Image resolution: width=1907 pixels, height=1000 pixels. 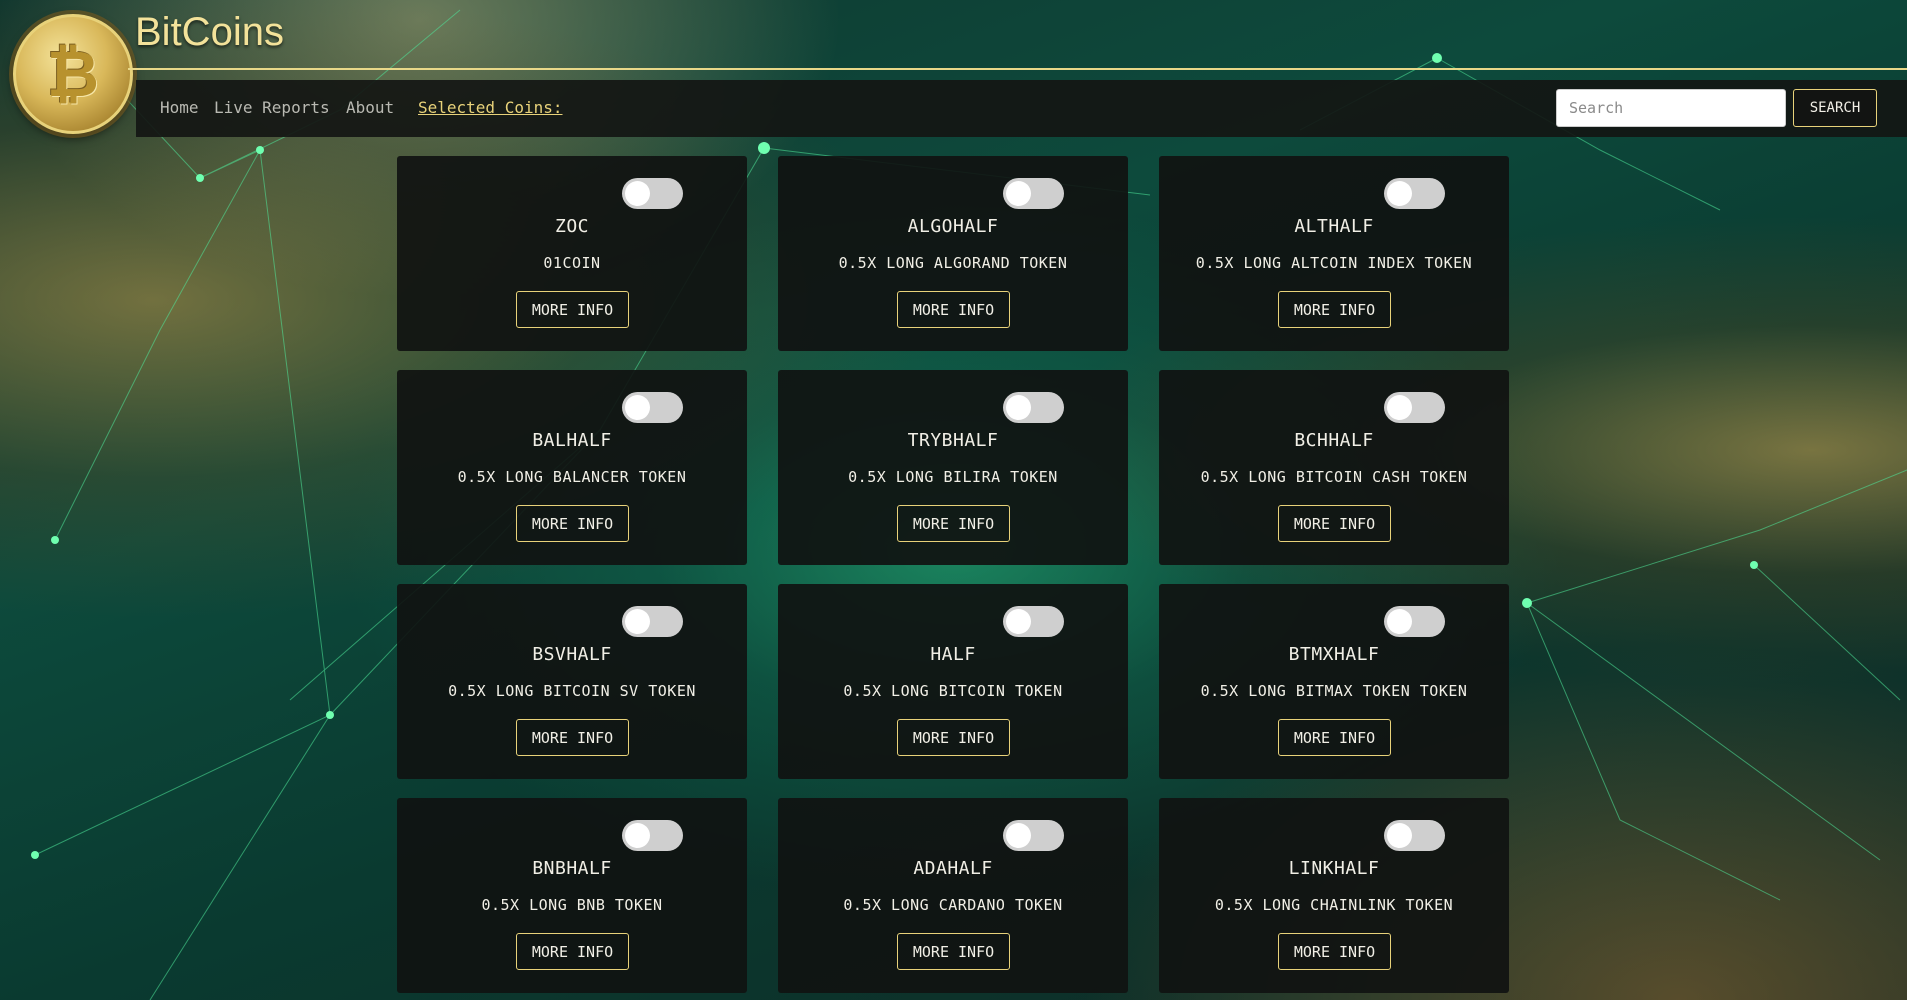 I want to click on coin-name: 0.5X LONG ALGORAND TOKEN, so click(x=953, y=263).